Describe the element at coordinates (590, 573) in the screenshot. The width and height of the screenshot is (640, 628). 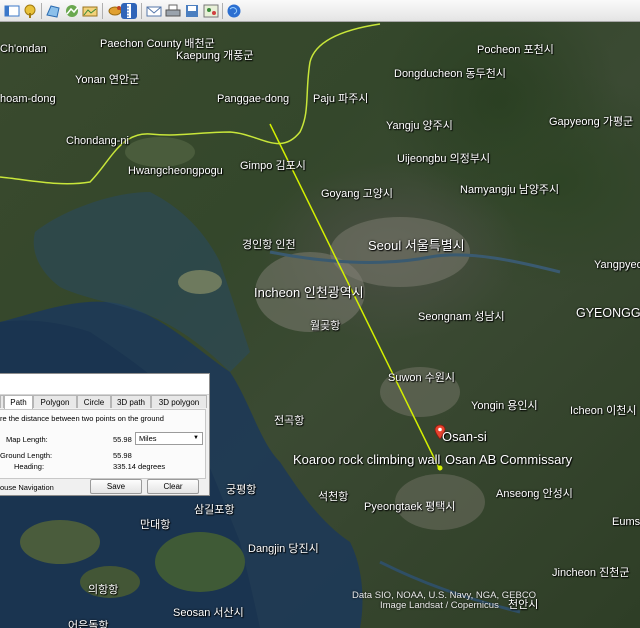
I see `place-jincheon: Jincheon 진천군` at that location.